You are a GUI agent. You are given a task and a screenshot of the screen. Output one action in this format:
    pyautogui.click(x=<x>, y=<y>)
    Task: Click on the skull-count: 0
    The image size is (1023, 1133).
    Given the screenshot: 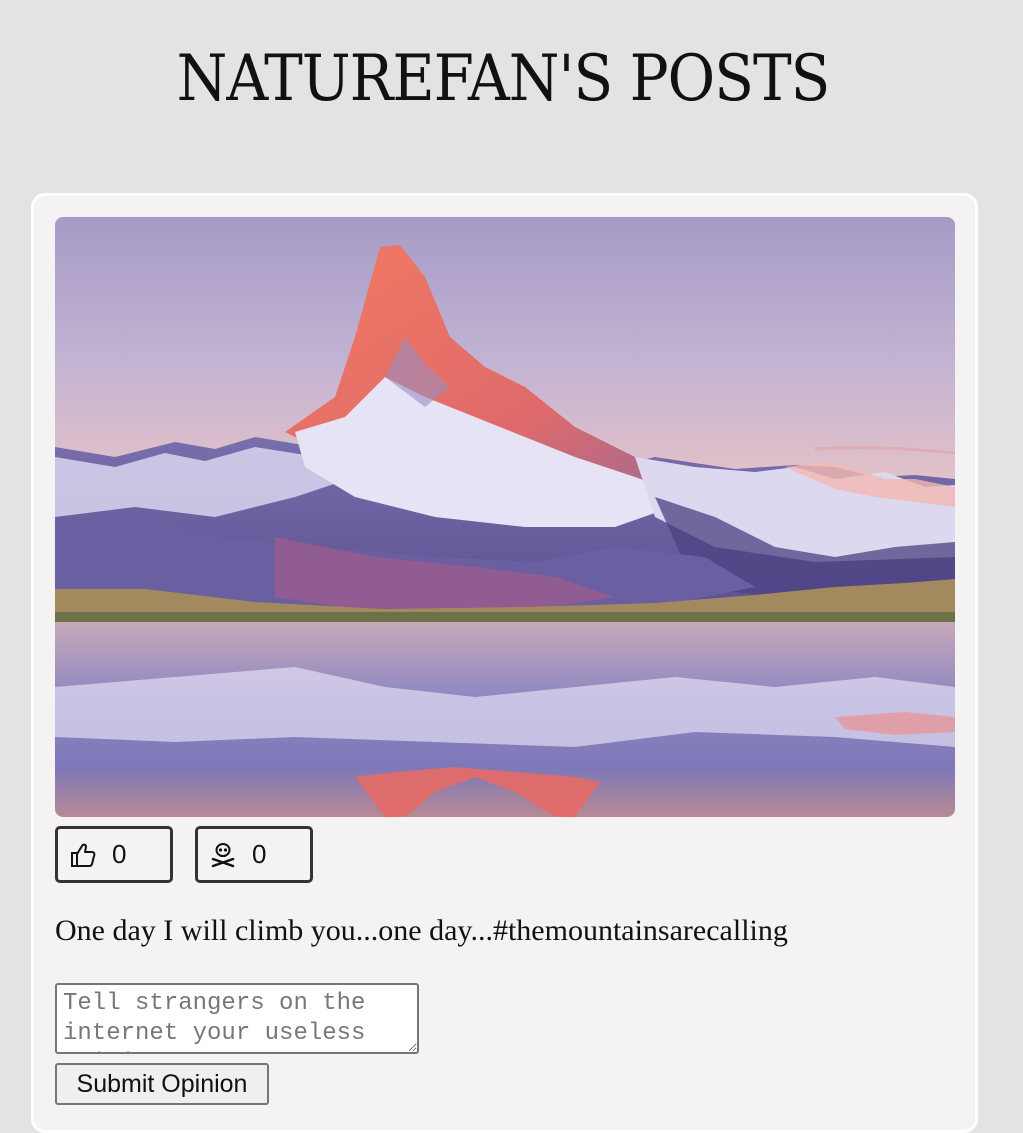 What is the action you would take?
    pyautogui.click(x=259, y=854)
    